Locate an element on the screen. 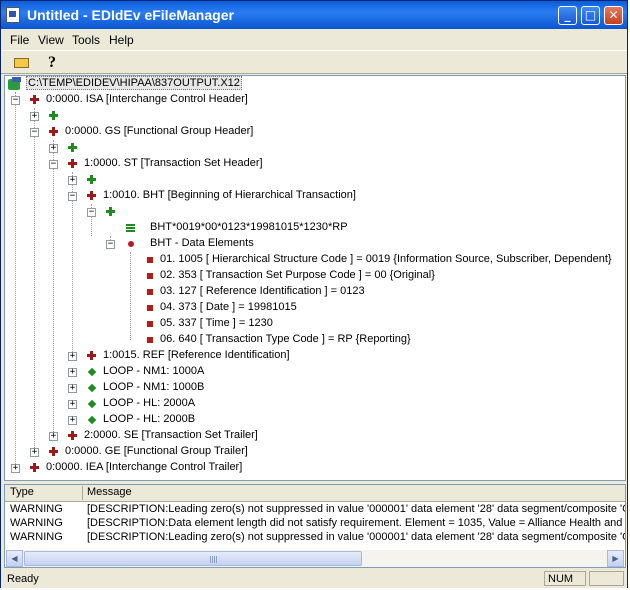 The width and height of the screenshot is (630, 590). tree-node-ref: + 1:0015. REF [Reference Identification] is located at coordinates (315, 356).